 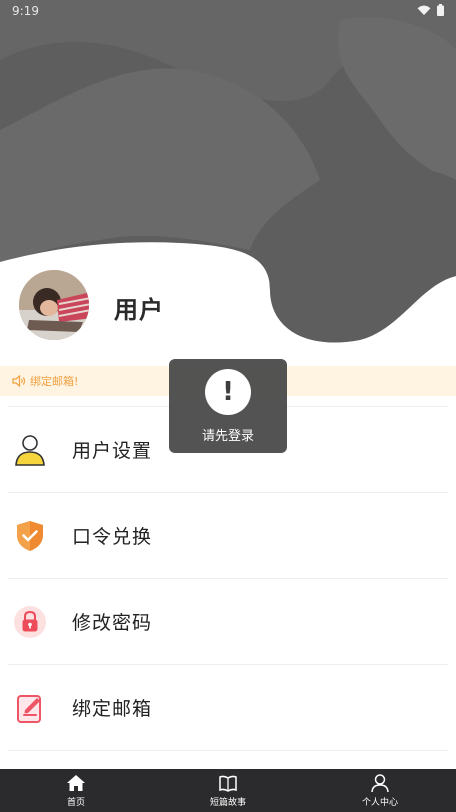 What do you see at coordinates (379, 803) in the screenshot?
I see `nav-label: 个人中心` at bounding box center [379, 803].